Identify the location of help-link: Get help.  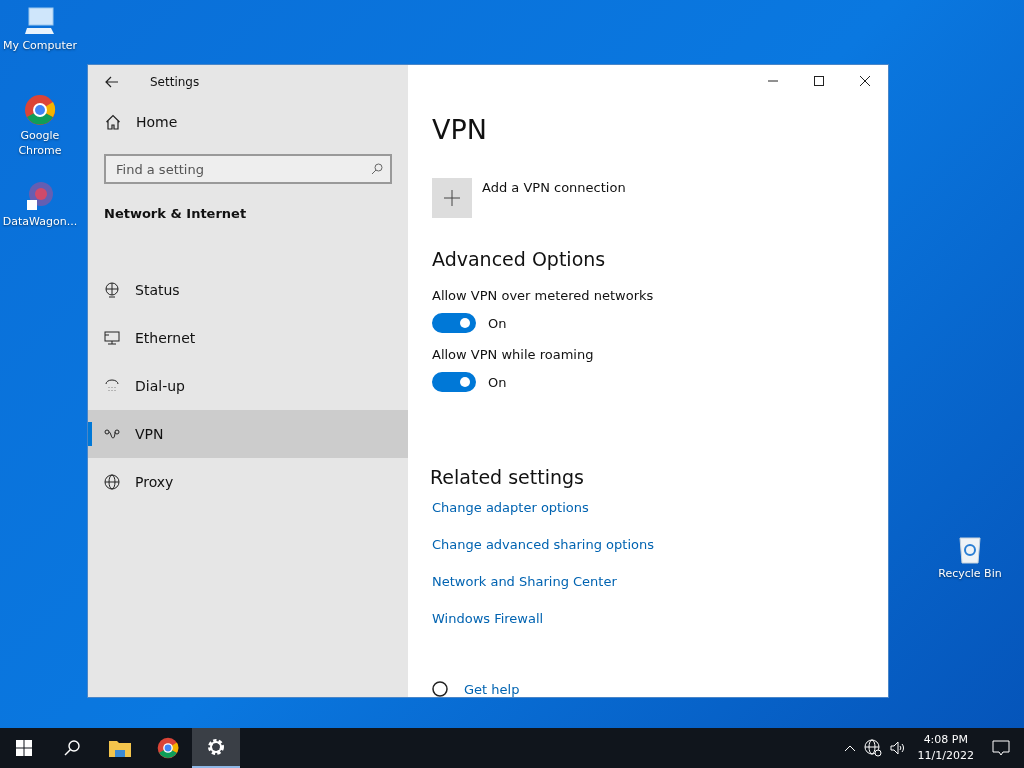
(492, 689).